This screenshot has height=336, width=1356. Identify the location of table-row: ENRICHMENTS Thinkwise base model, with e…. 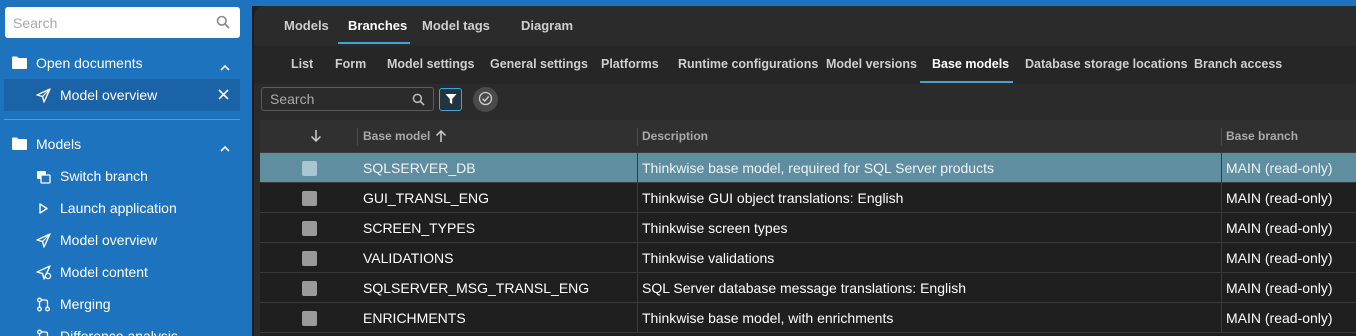
(808, 318).